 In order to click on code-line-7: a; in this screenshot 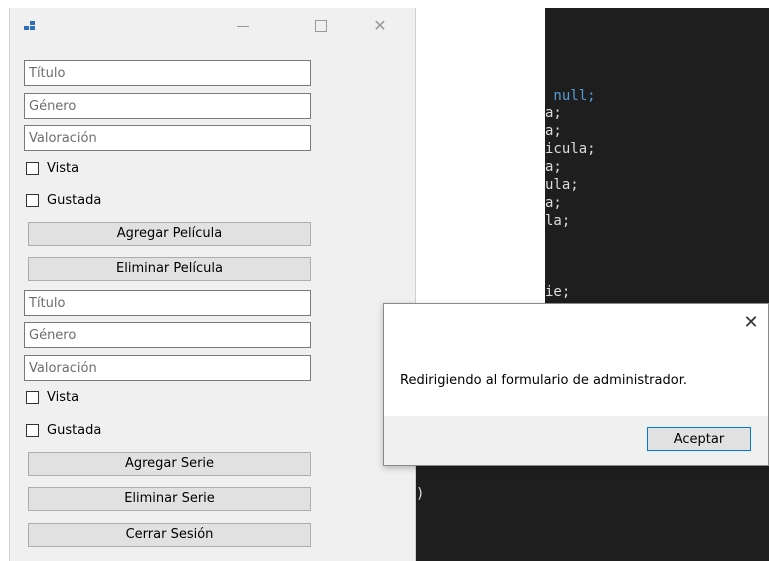, I will do `click(553, 203)`.